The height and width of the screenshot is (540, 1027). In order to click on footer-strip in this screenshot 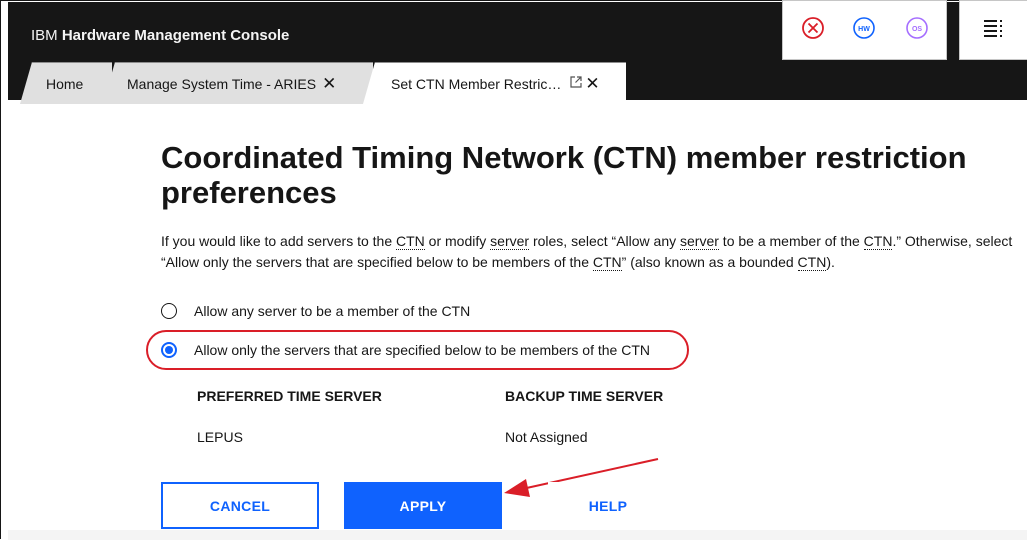, I will do `click(517, 535)`.